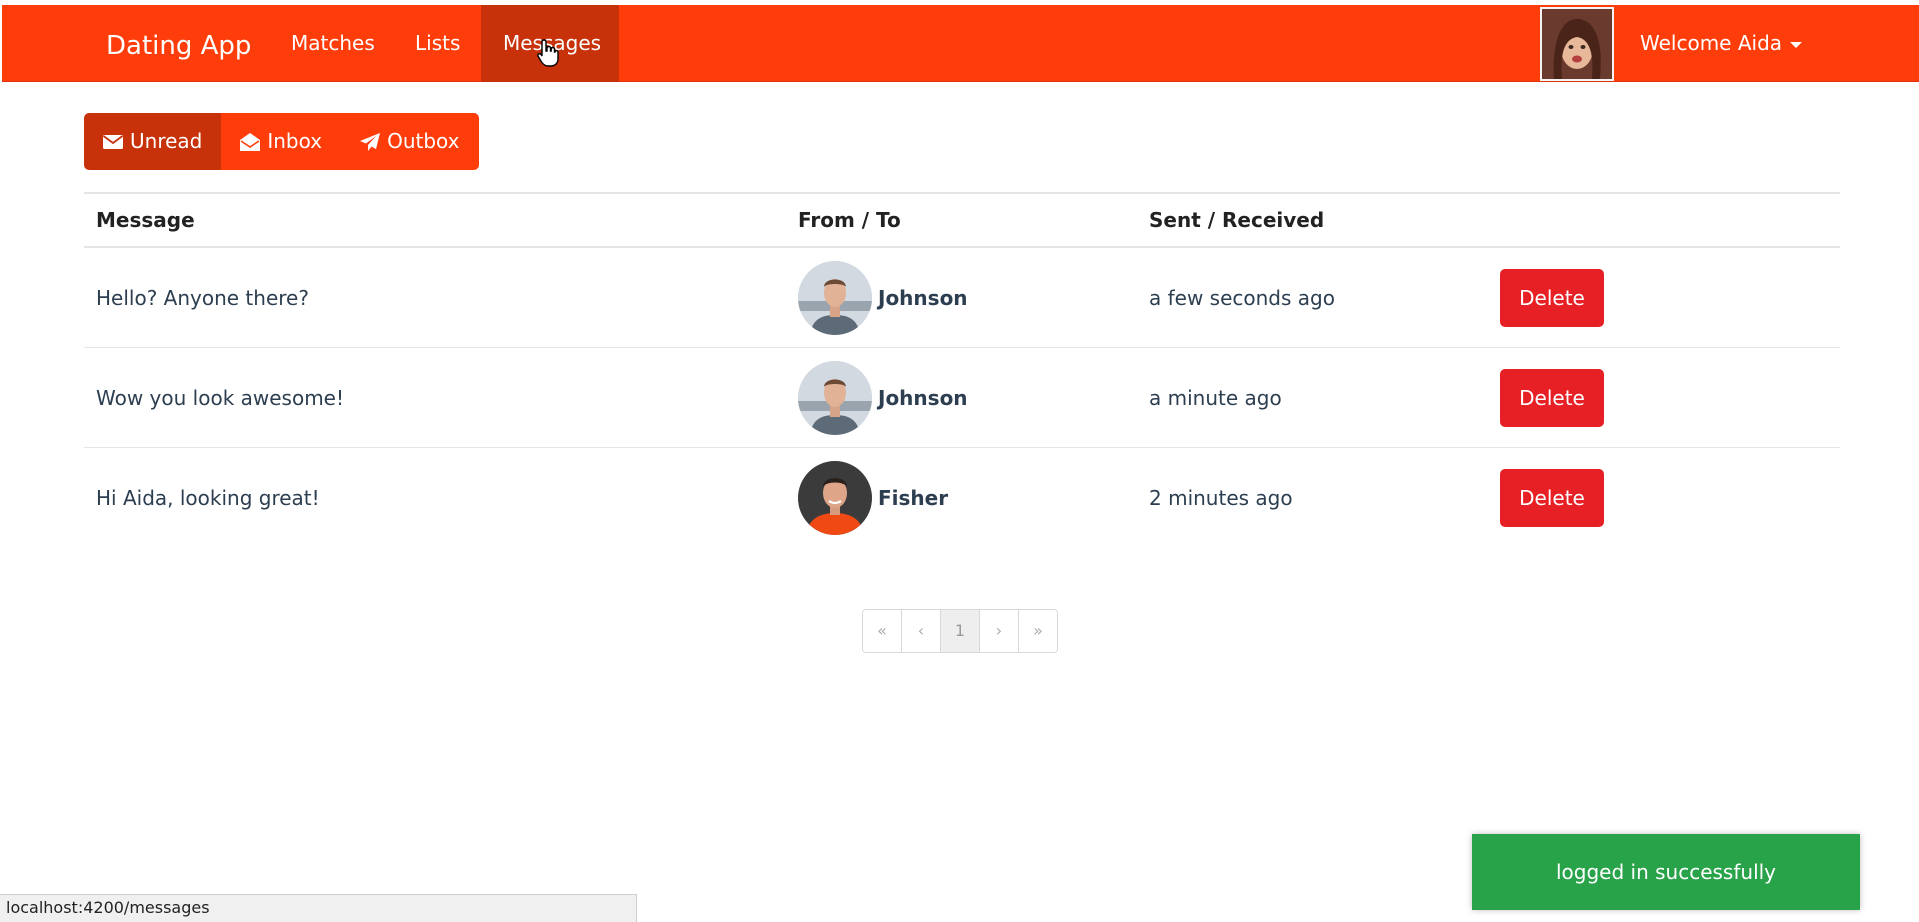 Image resolution: width=1919 pixels, height=922 pixels. I want to click on welcome-dropdown: Welcome Aida, so click(1721, 43).